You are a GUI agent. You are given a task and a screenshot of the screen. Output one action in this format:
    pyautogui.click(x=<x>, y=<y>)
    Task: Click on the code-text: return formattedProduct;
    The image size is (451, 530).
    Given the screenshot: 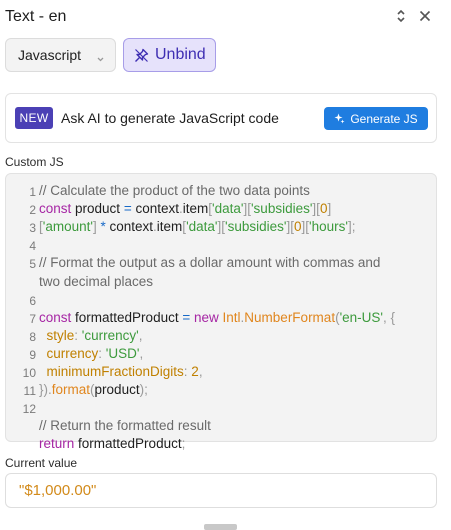 What is the action you would take?
    pyautogui.click(x=112, y=444)
    